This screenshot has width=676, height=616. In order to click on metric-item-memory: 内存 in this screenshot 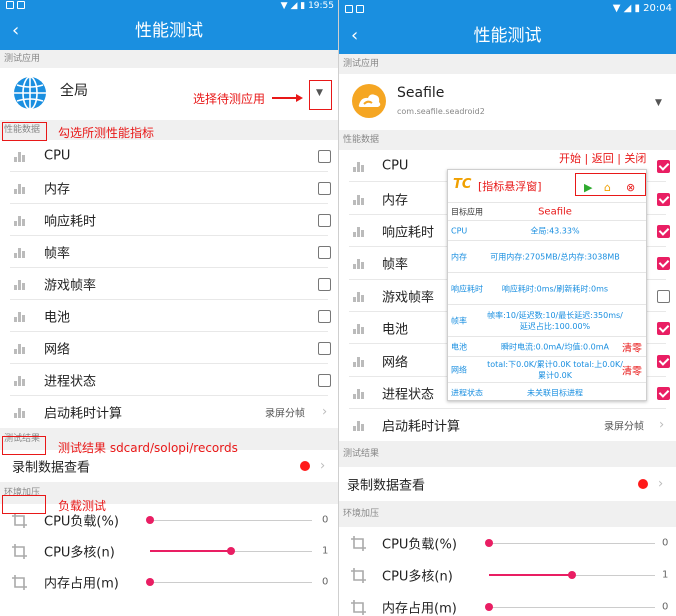, I will do `click(169, 188)`.